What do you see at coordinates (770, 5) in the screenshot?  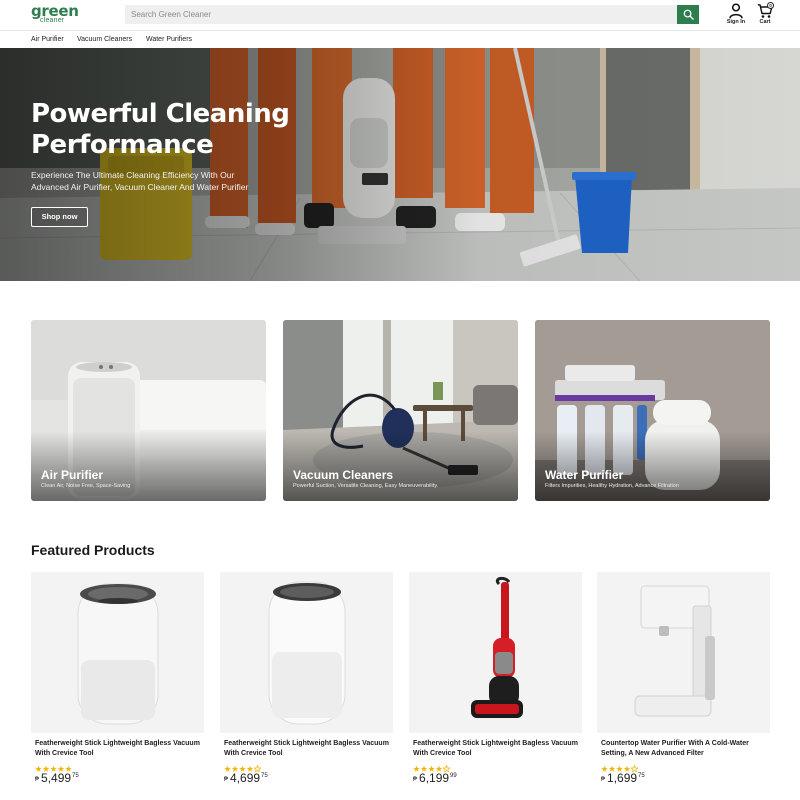 I see `cart-count-badge: 0` at bounding box center [770, 5].